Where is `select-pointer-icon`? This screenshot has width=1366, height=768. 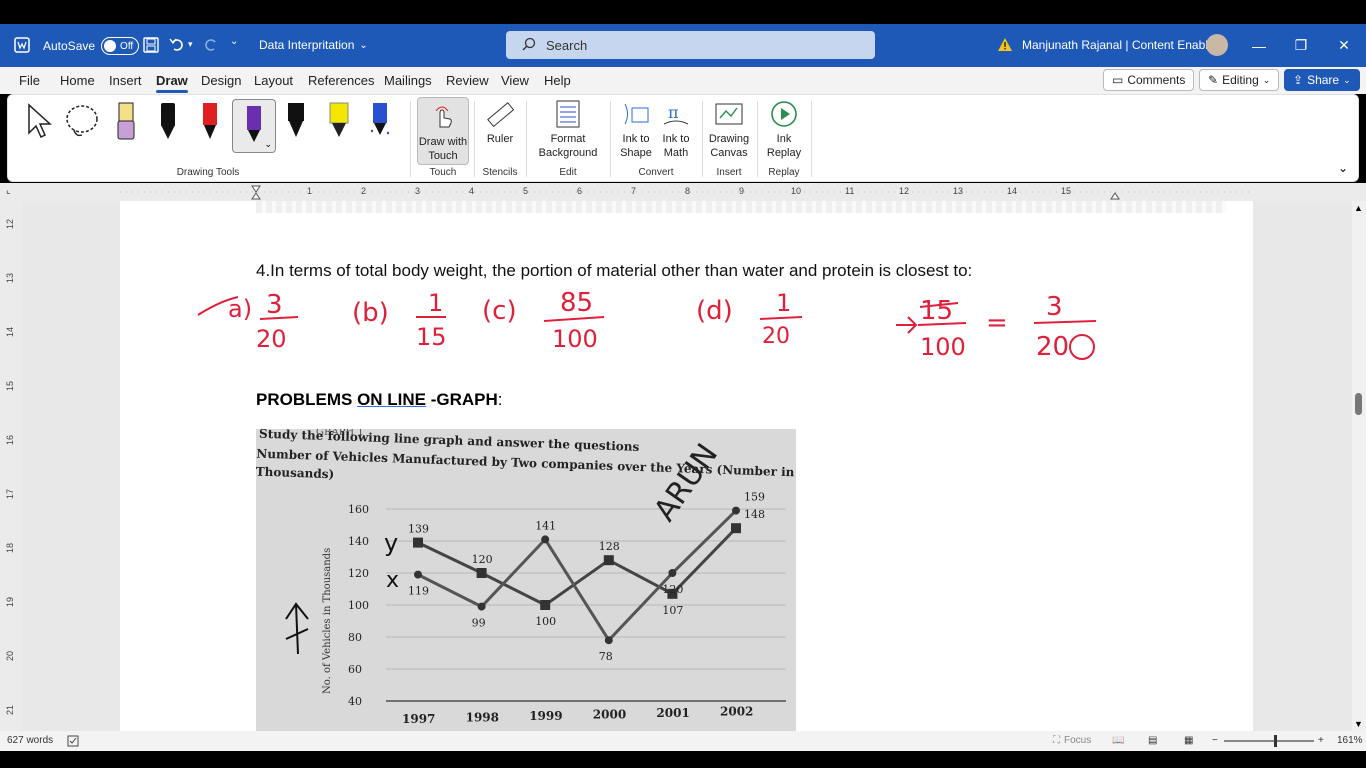 select-pointer-icon is located at coordinates (40, 123).